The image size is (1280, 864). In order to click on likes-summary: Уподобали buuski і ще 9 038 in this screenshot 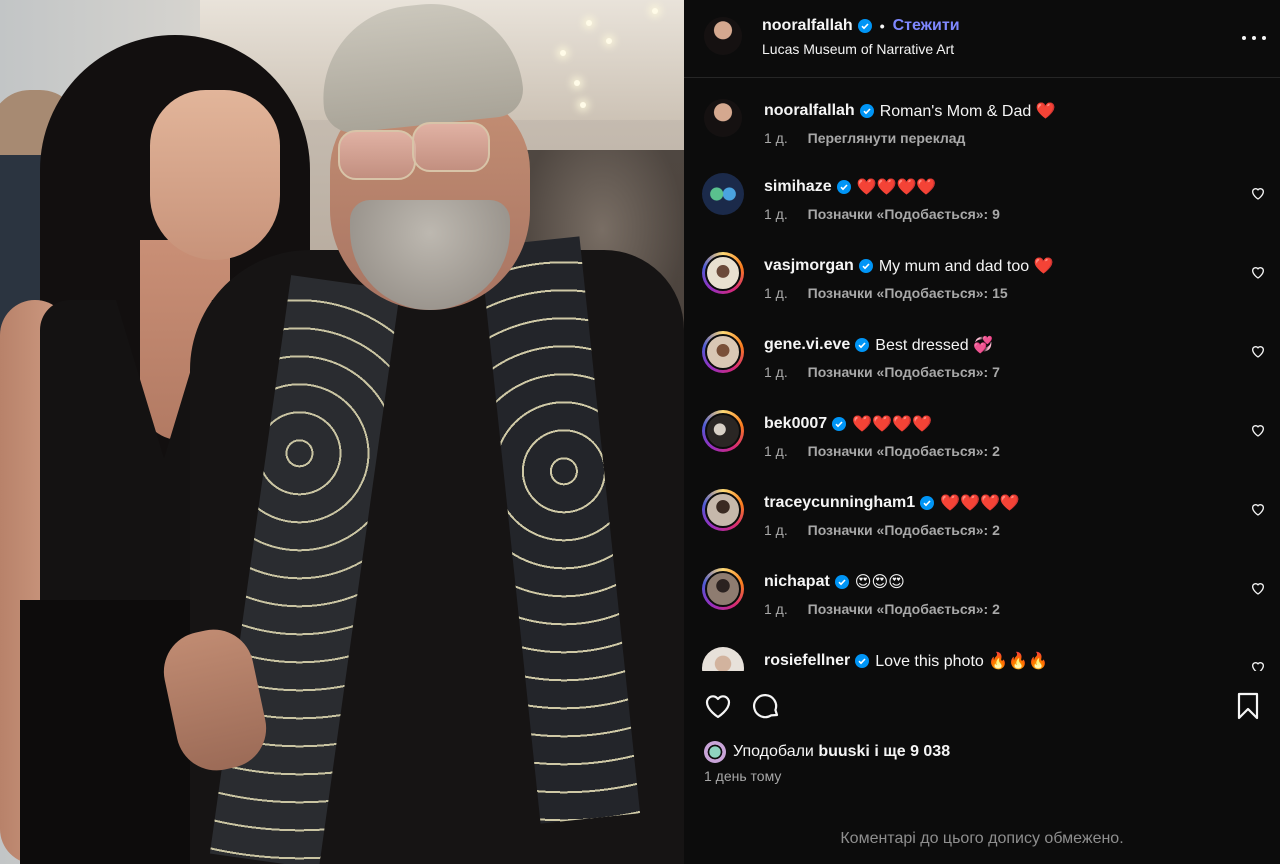, I will do `click(827, 752)`.